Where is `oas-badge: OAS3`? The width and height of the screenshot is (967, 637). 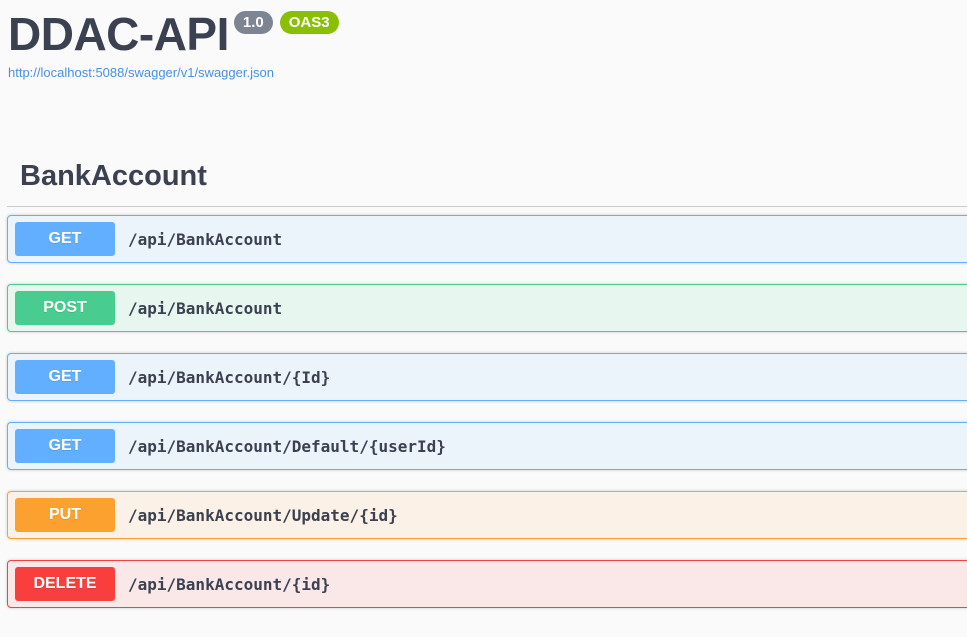
oas-badge: OAS3 is located at coordinates (309, 22).